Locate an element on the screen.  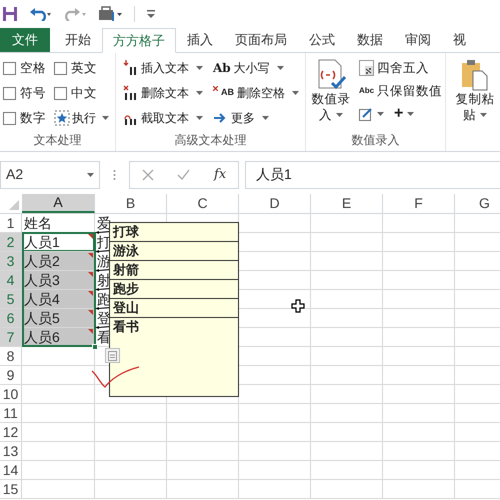
comment-text: 打球 is located at coordinates (126, 231).